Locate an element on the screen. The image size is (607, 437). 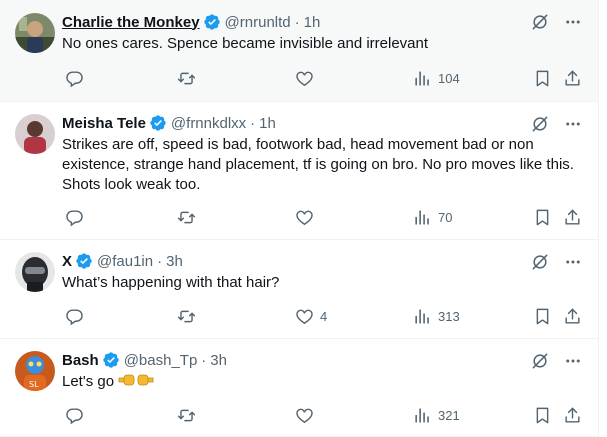
user-handle: @rnrunltd is located at coordinates (258, 22).